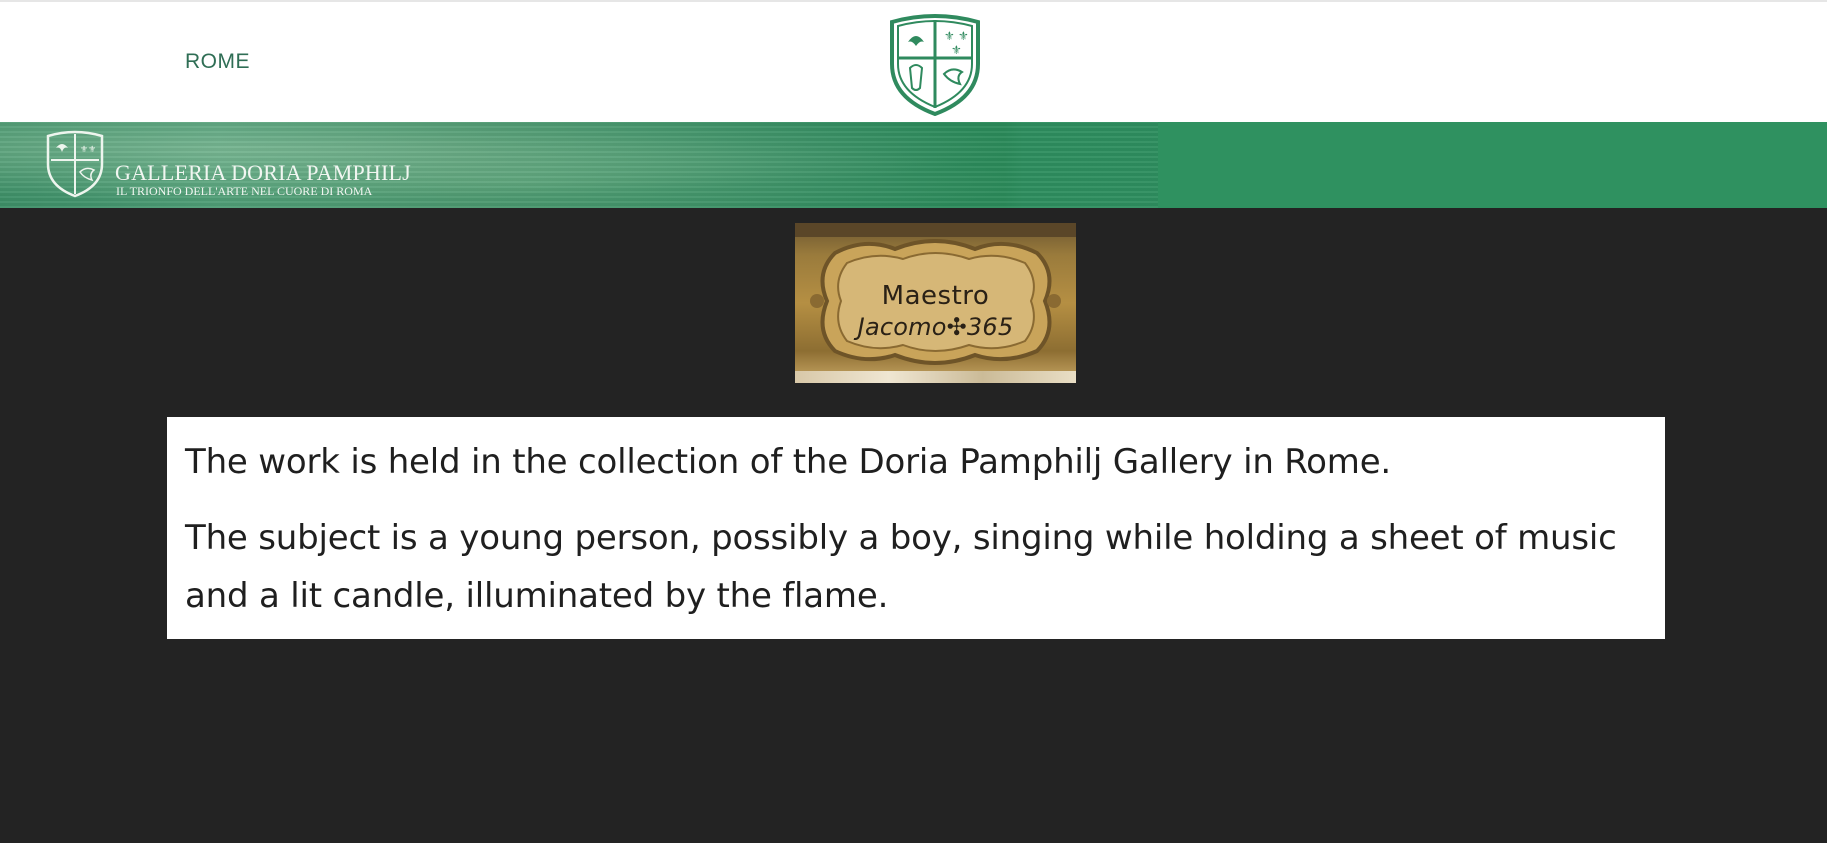 This screenshot has width=1827, height=843. Describe the element at coordinates (935, 327) in the screenshot. I see `plaque-inscription-line2: Jacomo✣365` at that location.